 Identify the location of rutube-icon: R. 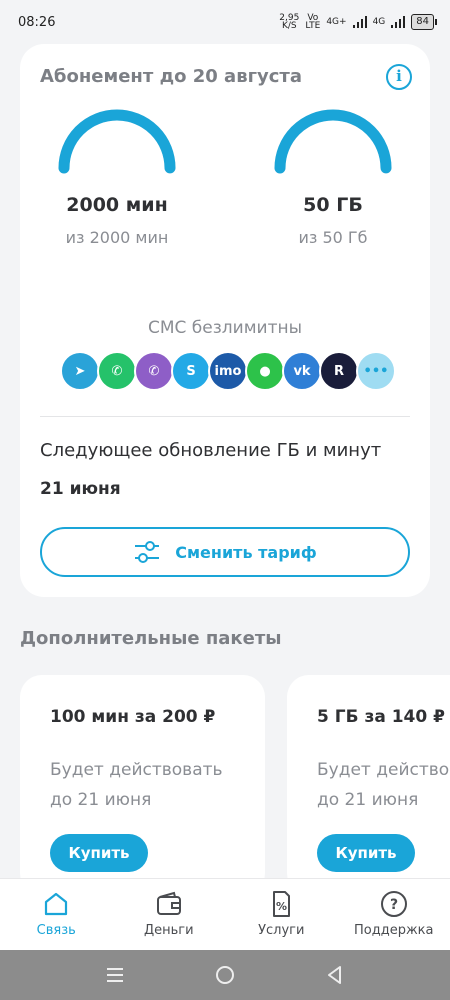
(339, 371).